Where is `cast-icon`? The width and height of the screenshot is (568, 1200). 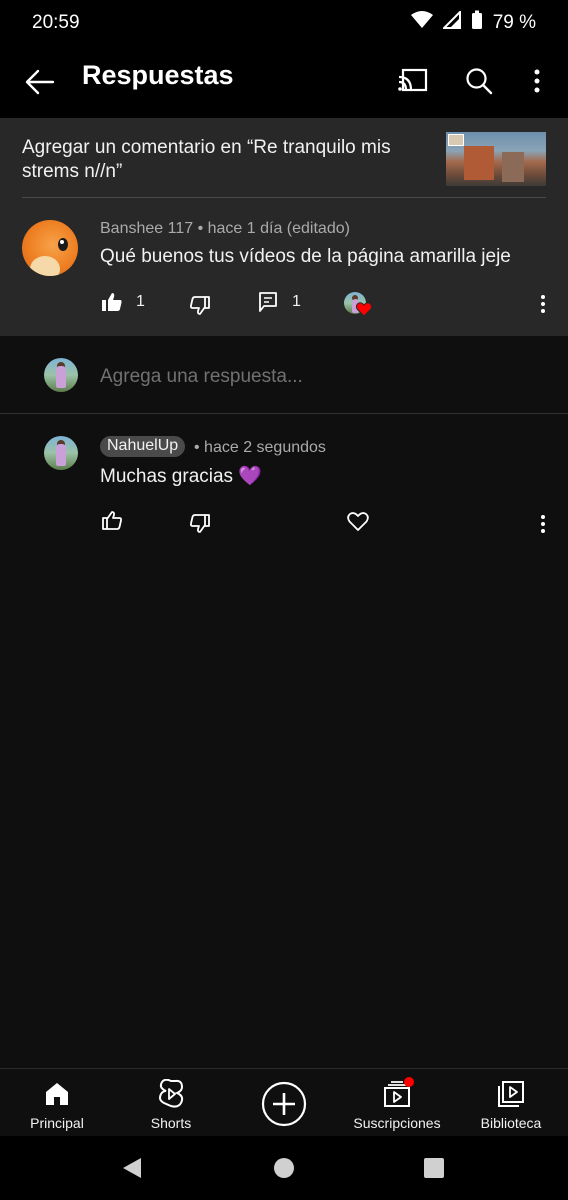 cast-icon is located at coordinates (413, 80).